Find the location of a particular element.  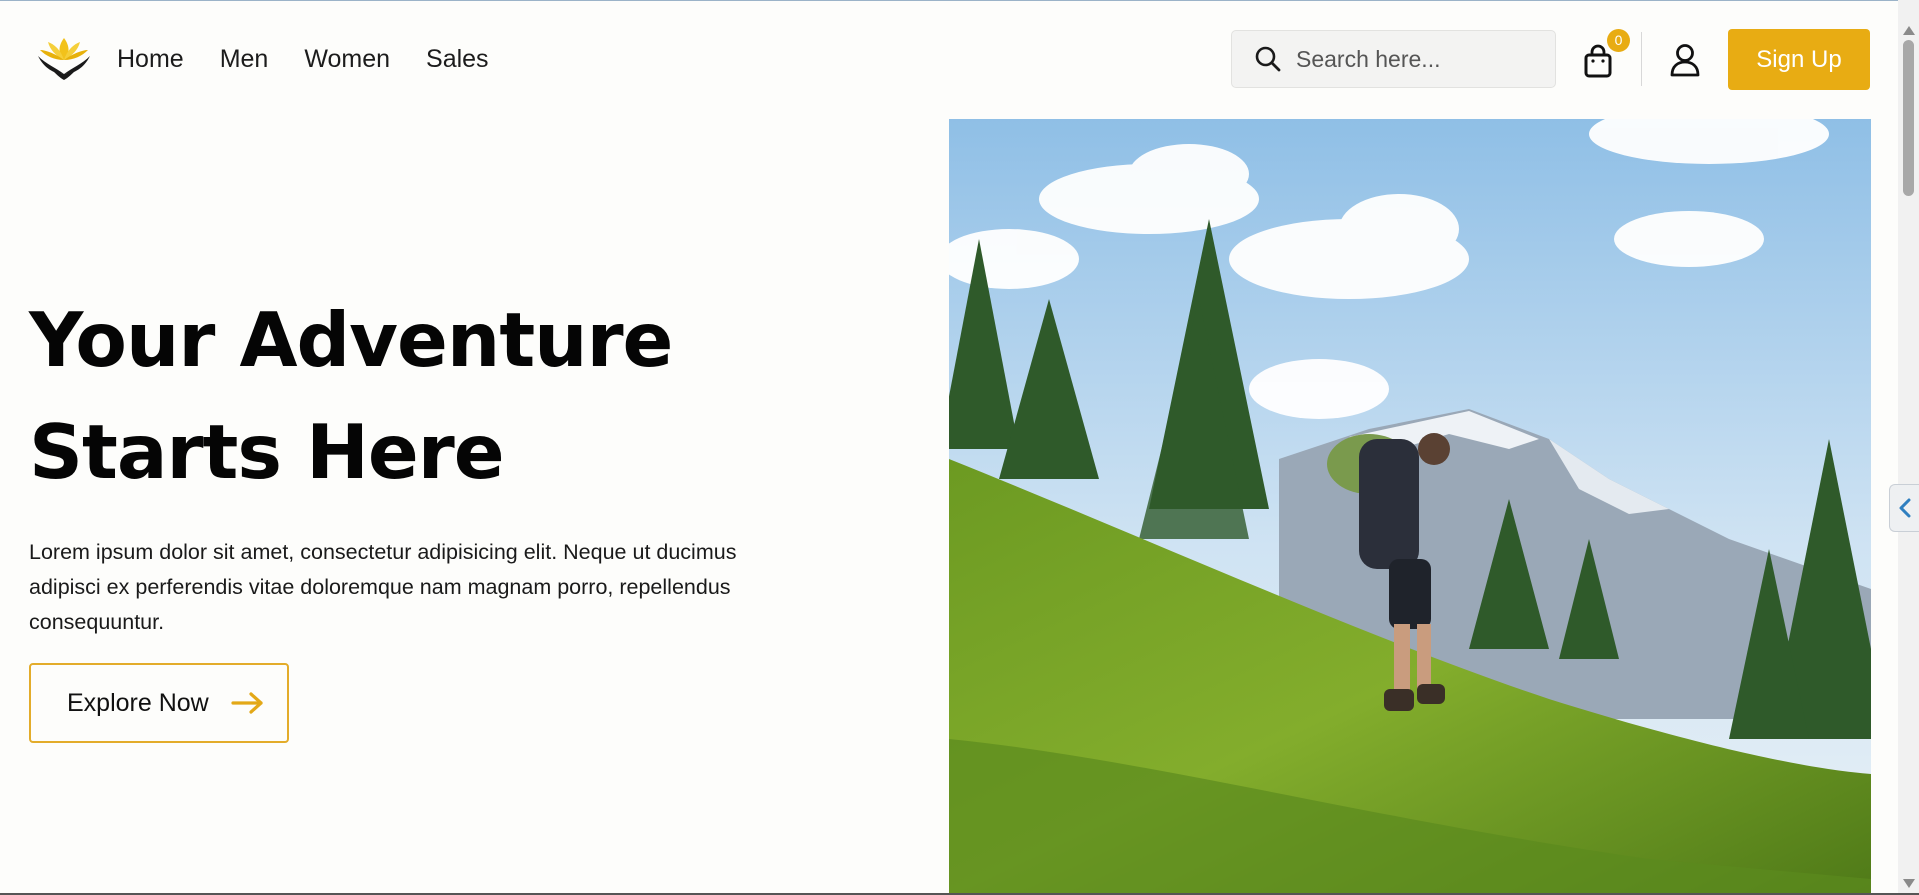

lotus-hands-logo is located at coordinates (64, 58).